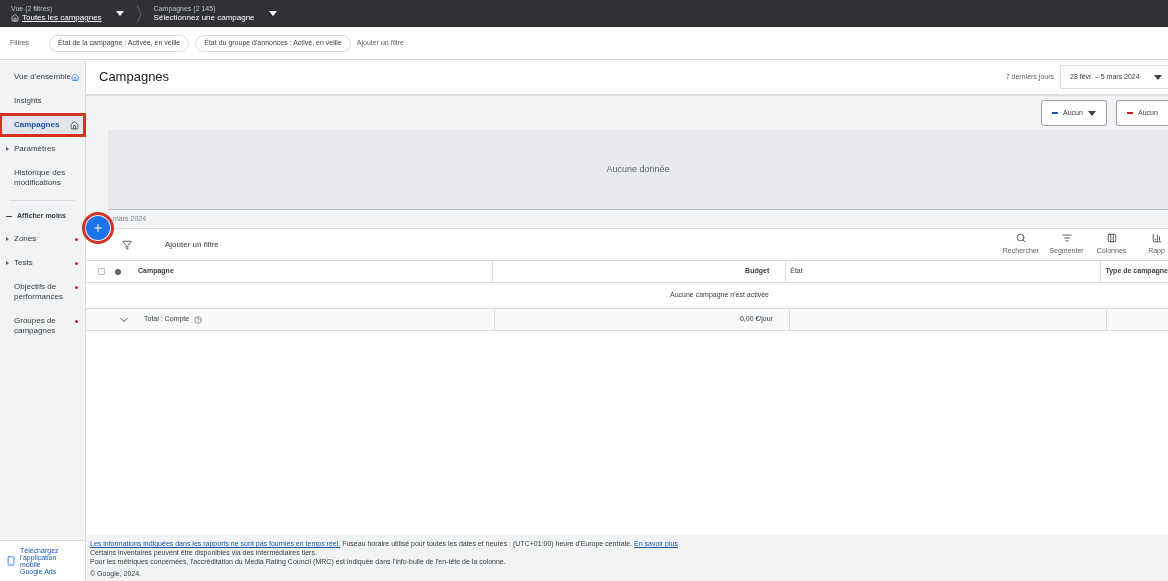 This screenshot has height=581, width=1168. What do you see at coordinates (42, 77) in the screenshot?
I see `sidebar-item: Vue d'ensemble` at bounding box center [42, 77].